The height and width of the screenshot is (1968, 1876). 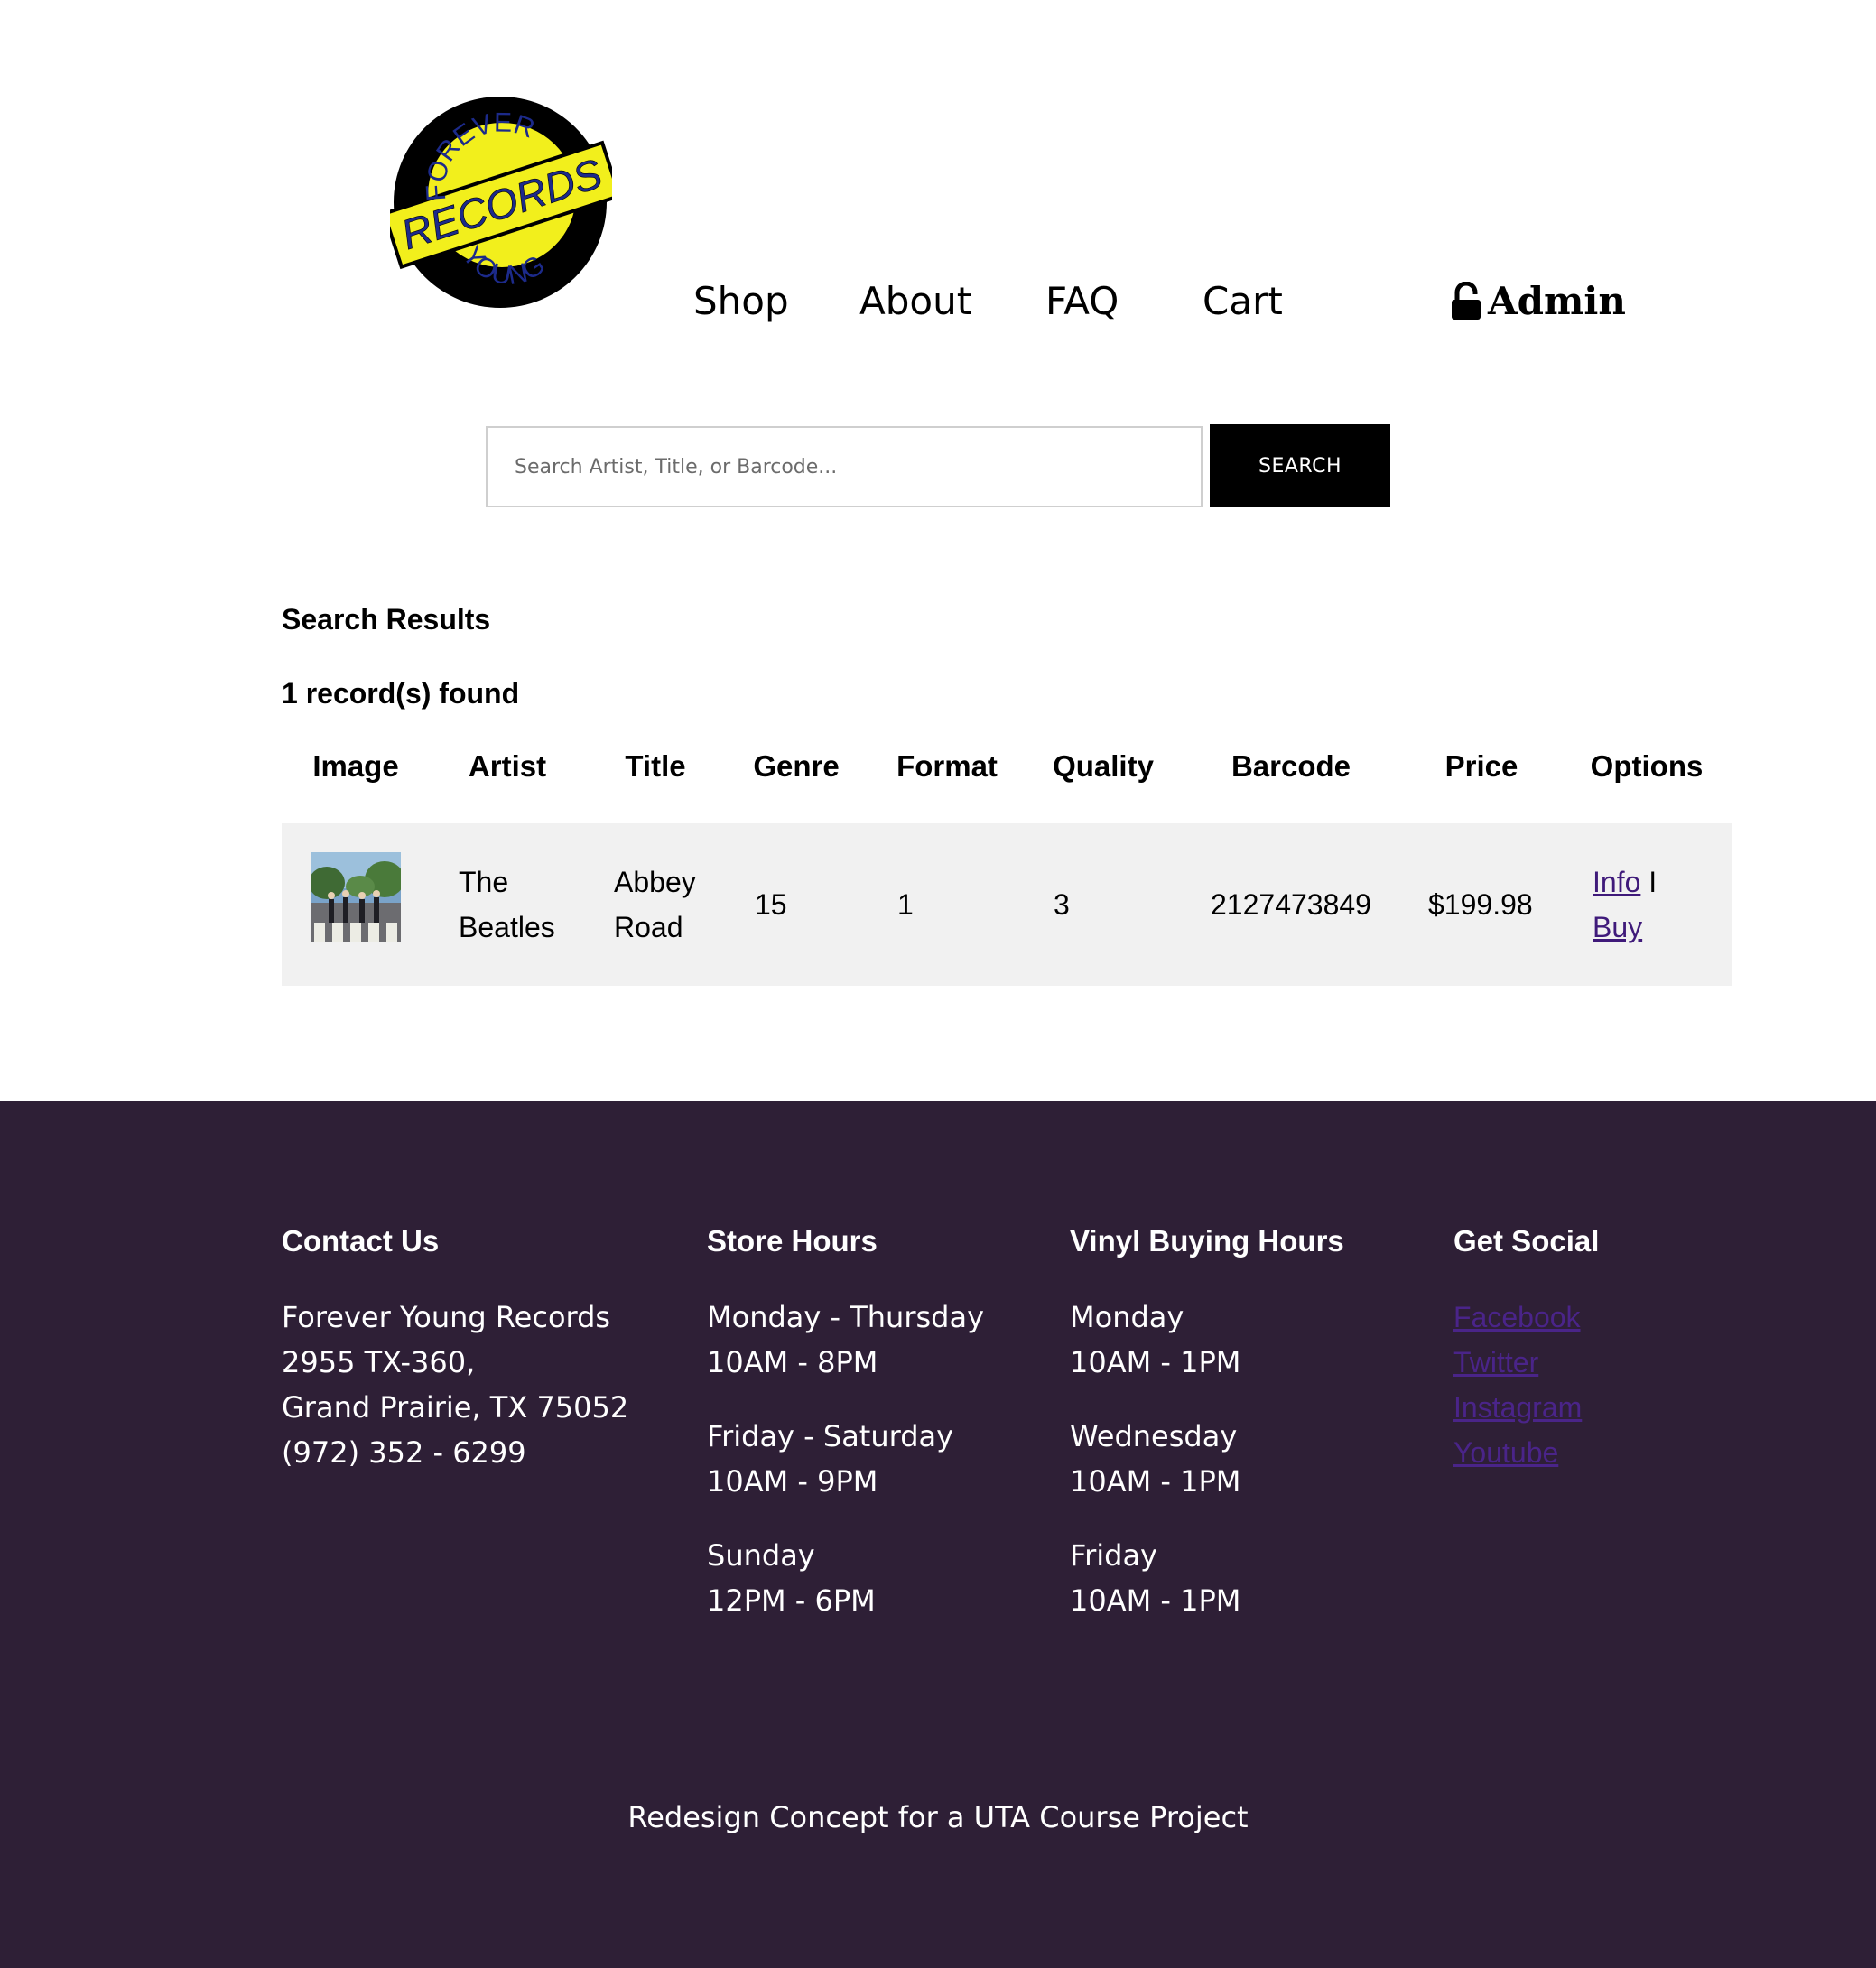 What do you see at coordinates (741, 301) in the screenshot?
I see `nav-shop-link: Shop` at bounding box center [741, 301].